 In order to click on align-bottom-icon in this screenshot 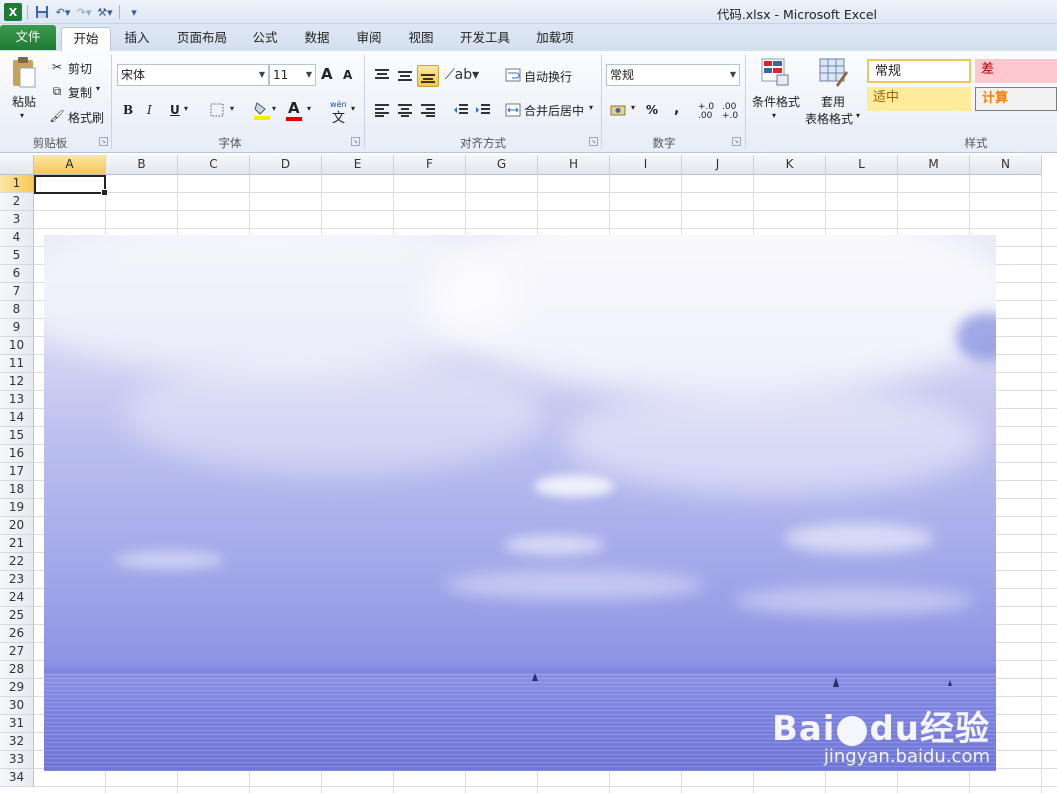, I will do `click(428, 76)`.